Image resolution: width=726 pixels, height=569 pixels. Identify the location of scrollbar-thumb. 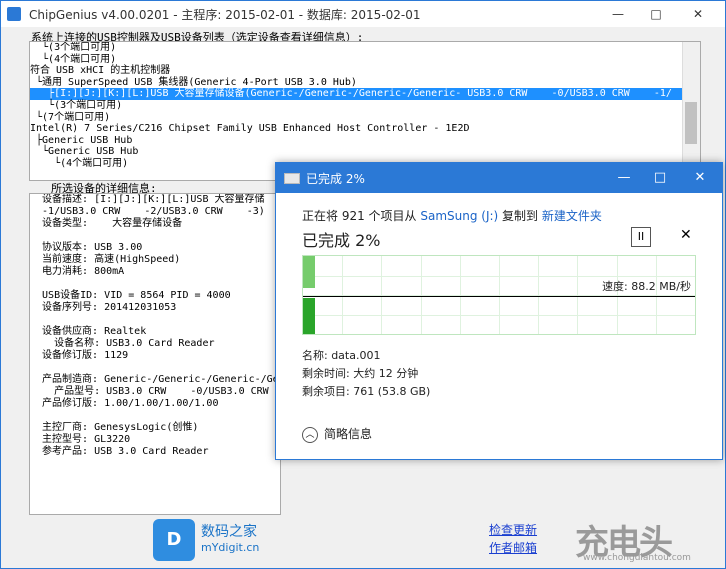
(691, 123).